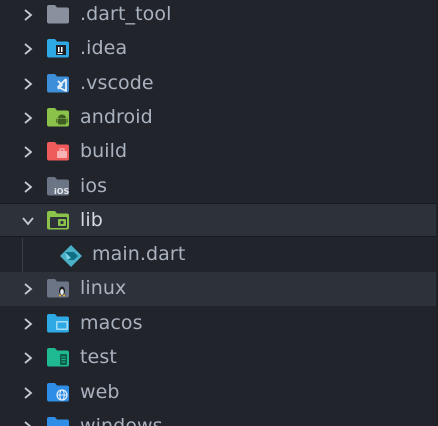 This screenshot has width=438, height=426. Describe the element at coordinates (219, 289) in the screenshot. I see `tree-item-linux: linux` at that location.